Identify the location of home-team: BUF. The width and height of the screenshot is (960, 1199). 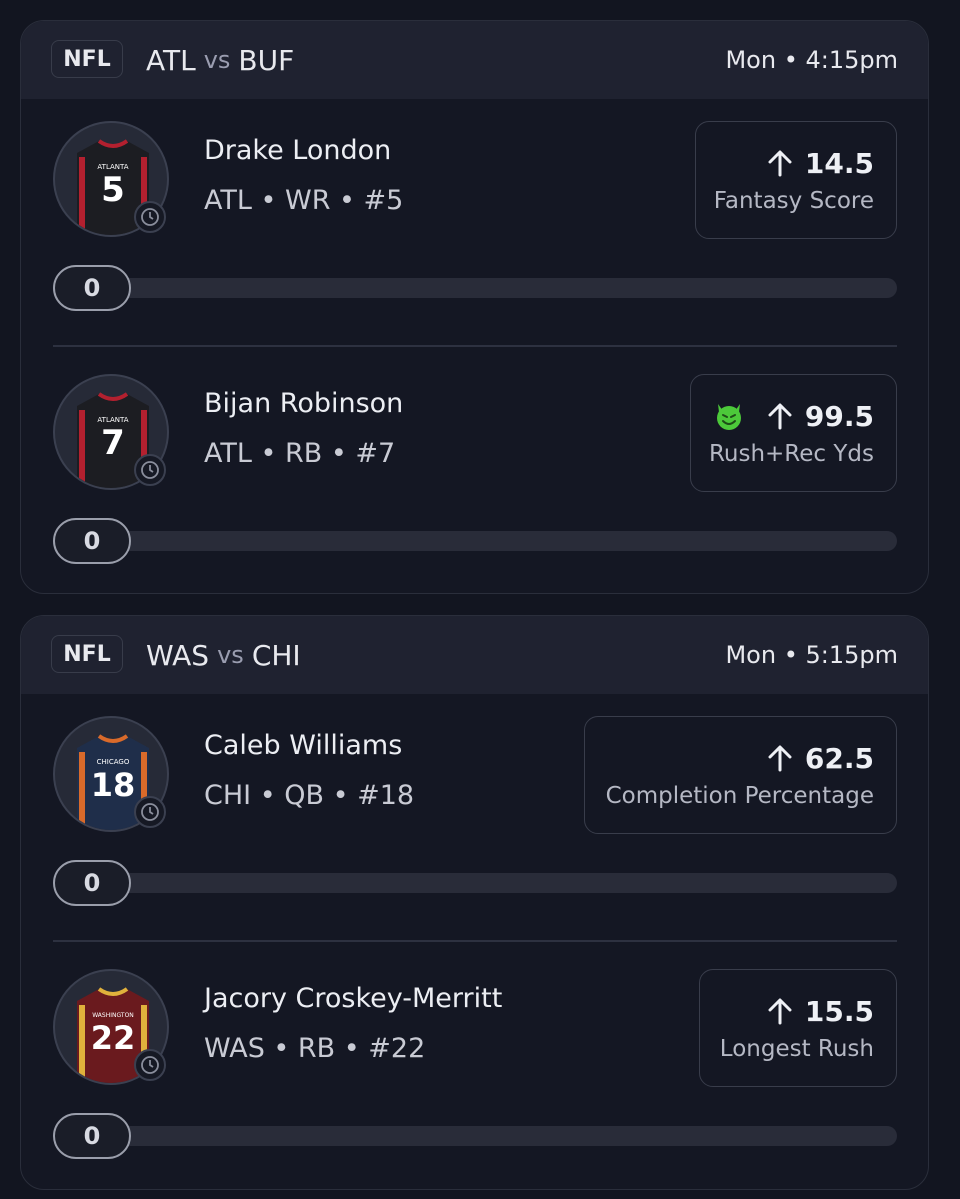
(266, 60).